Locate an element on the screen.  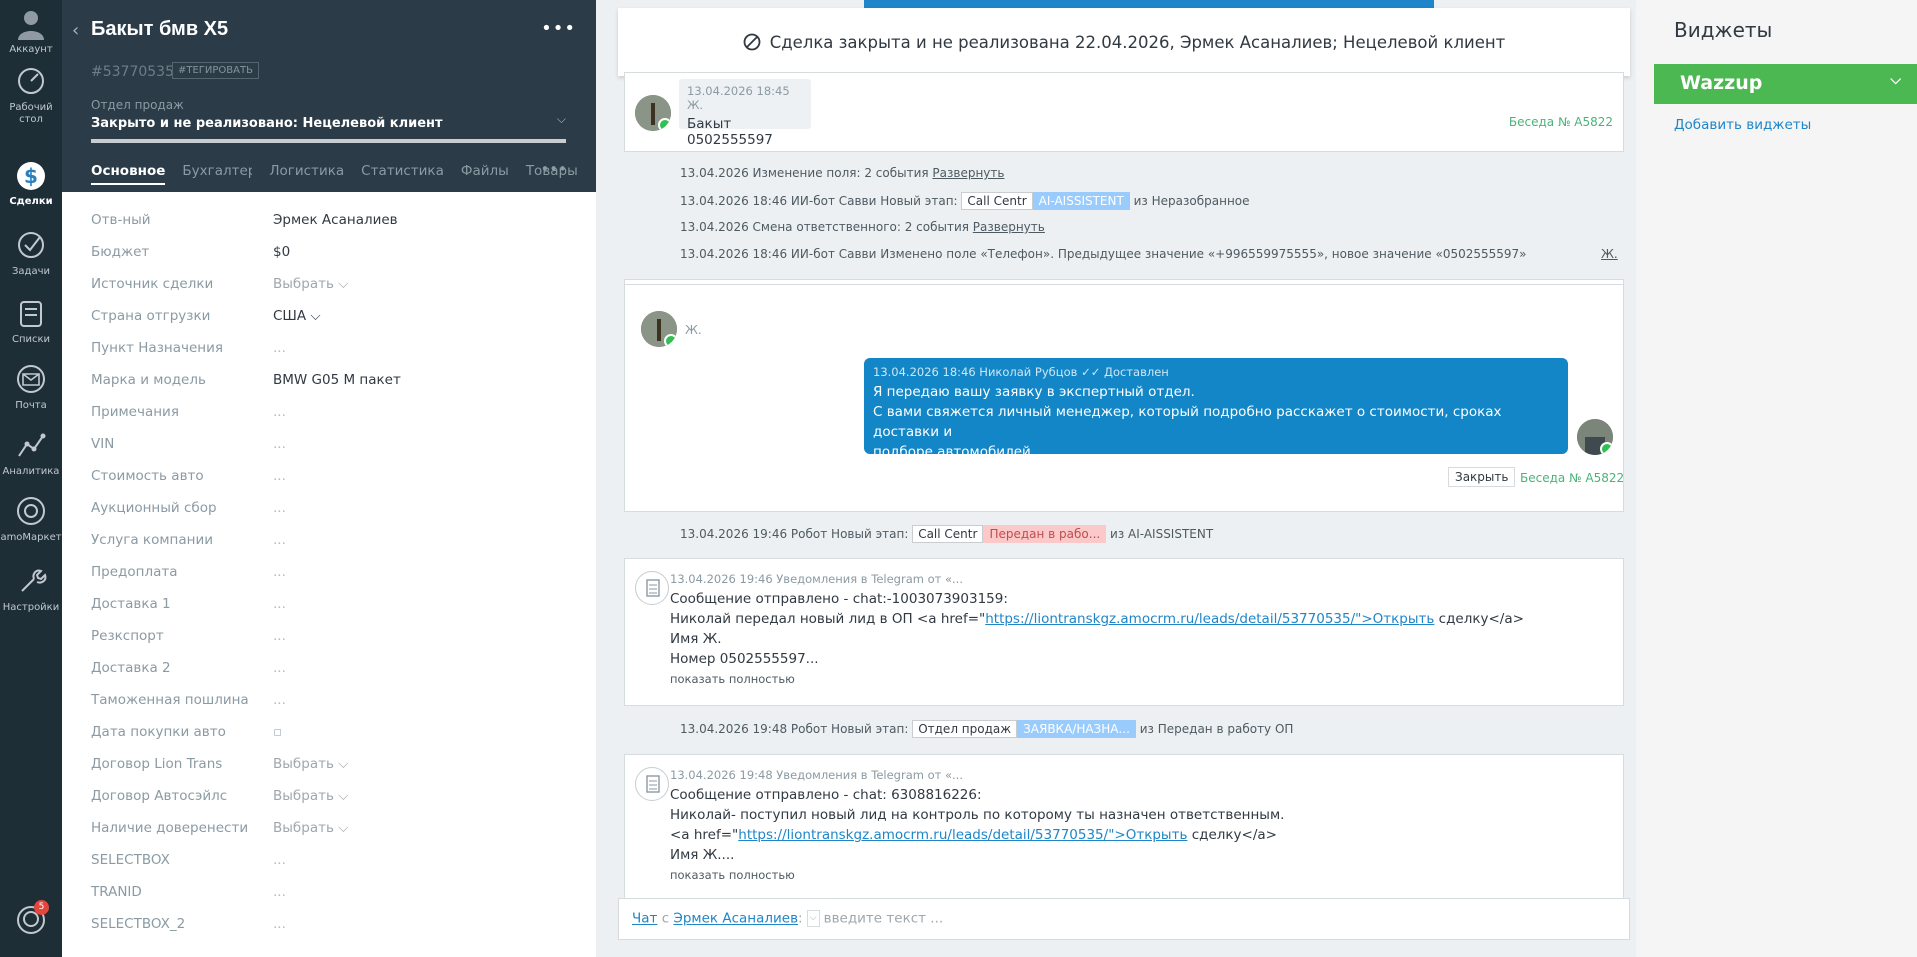
ban-icon is located at coordinates (752, 42).